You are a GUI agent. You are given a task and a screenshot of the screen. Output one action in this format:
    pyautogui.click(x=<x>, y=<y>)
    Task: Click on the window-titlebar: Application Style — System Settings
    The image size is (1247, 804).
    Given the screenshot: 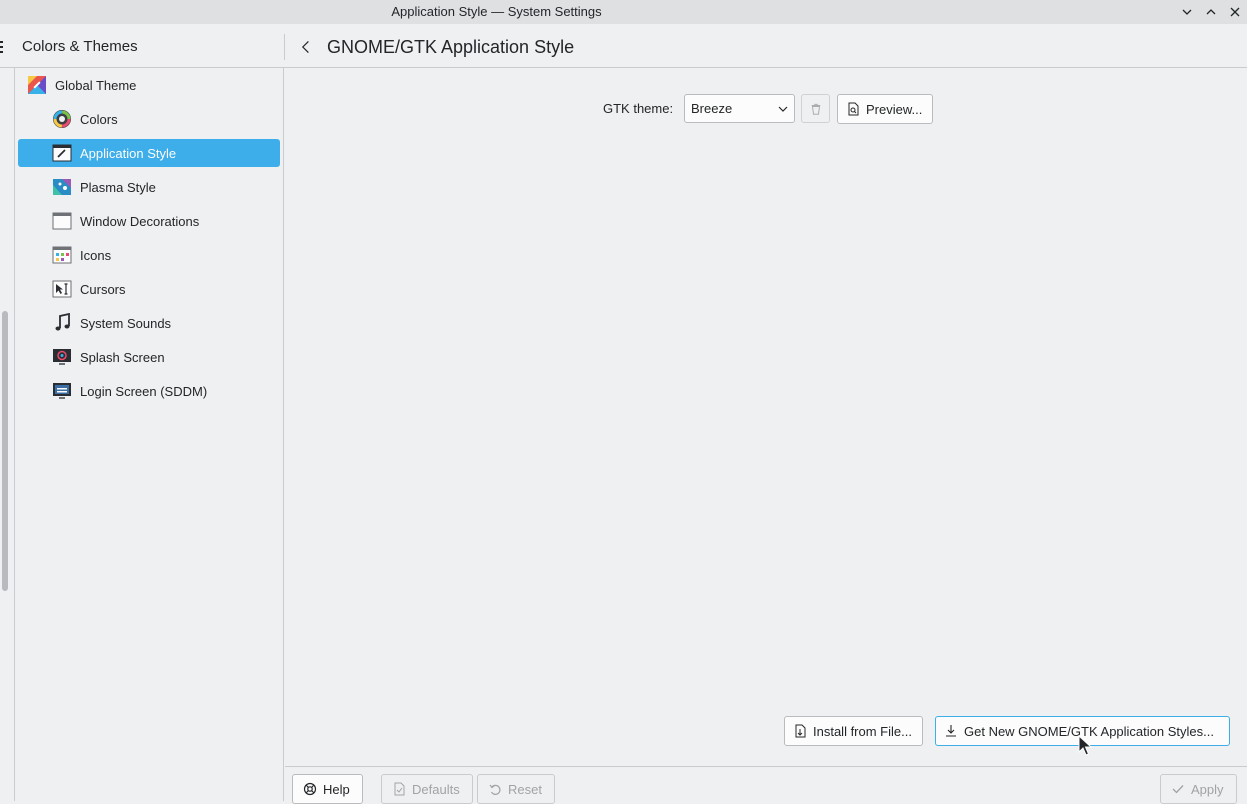 What is the action you would take?
    pyautogui.click(x=623, y=12)
    